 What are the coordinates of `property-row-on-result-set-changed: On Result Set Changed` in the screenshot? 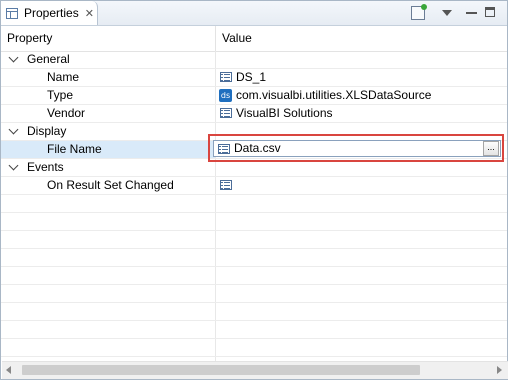 It's located at (254, 186).